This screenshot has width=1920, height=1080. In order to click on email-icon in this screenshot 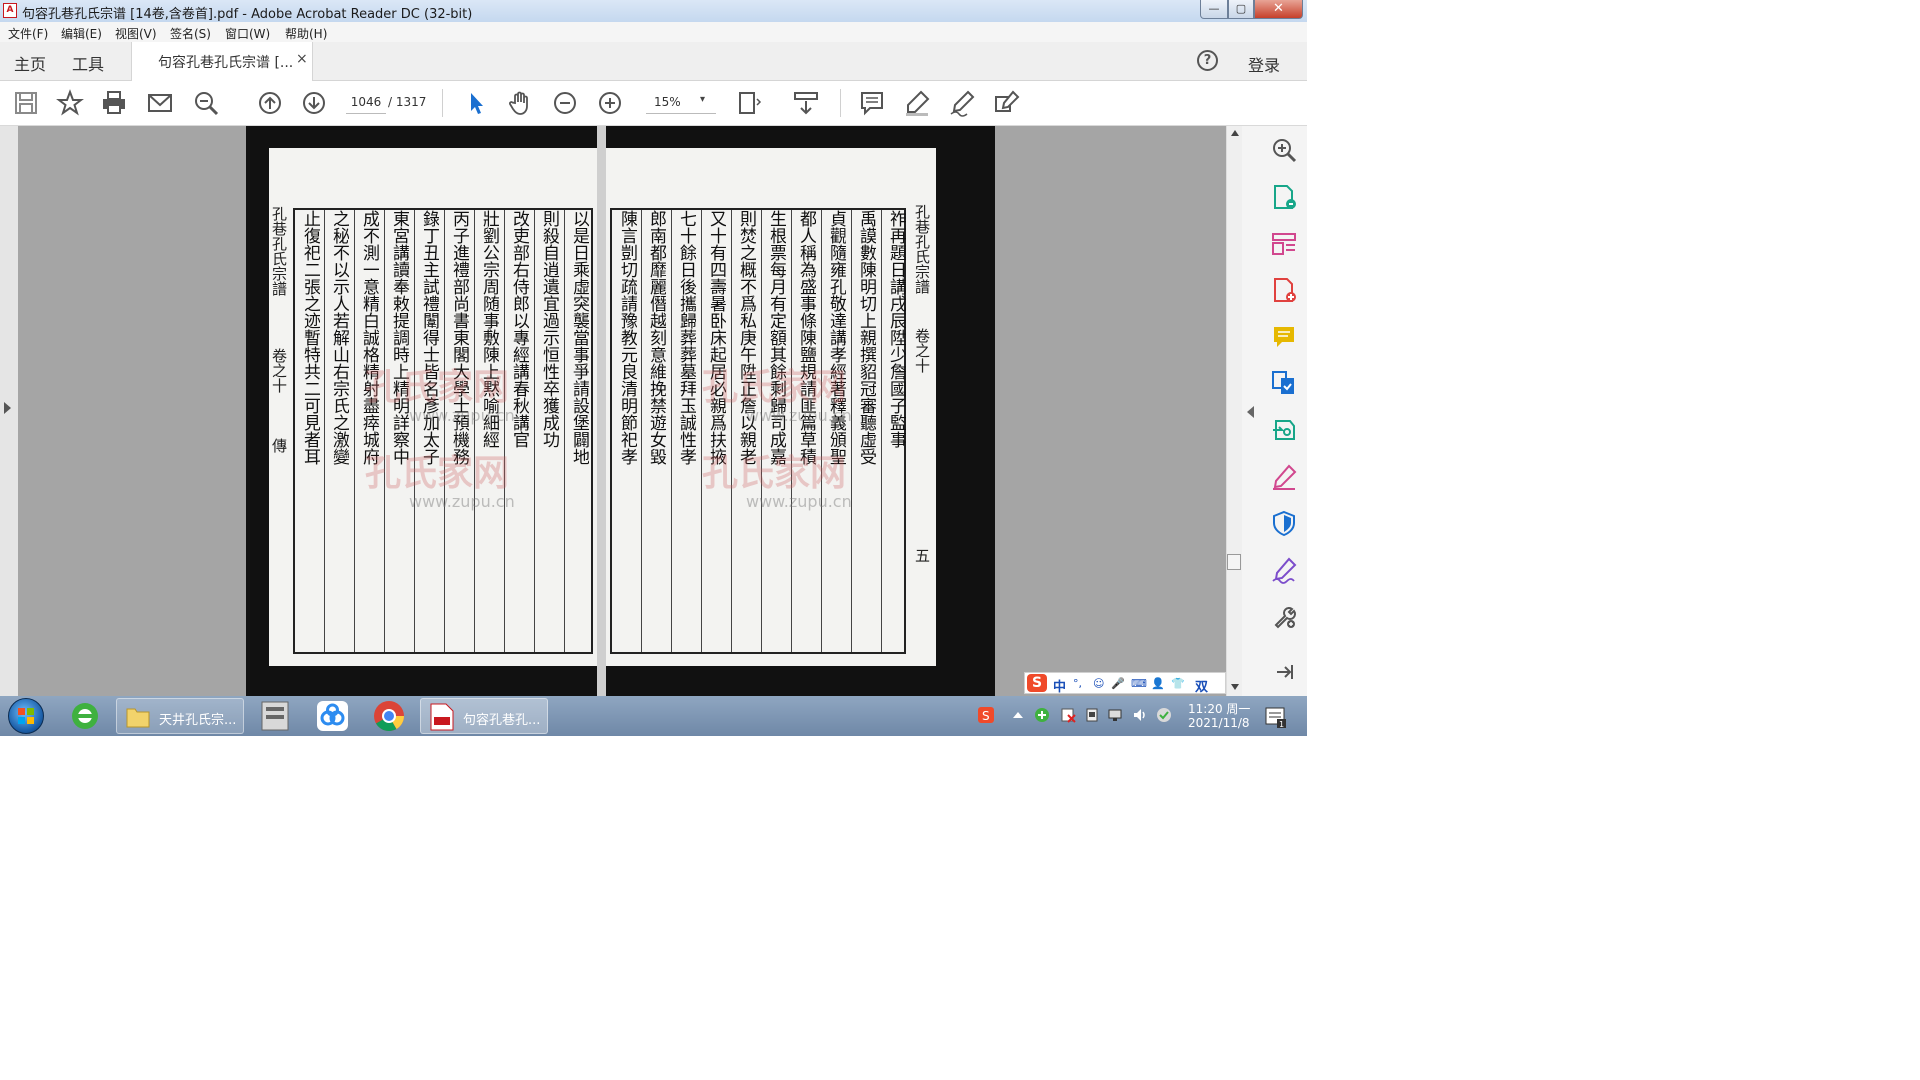, I will do `click(160, 103)`.